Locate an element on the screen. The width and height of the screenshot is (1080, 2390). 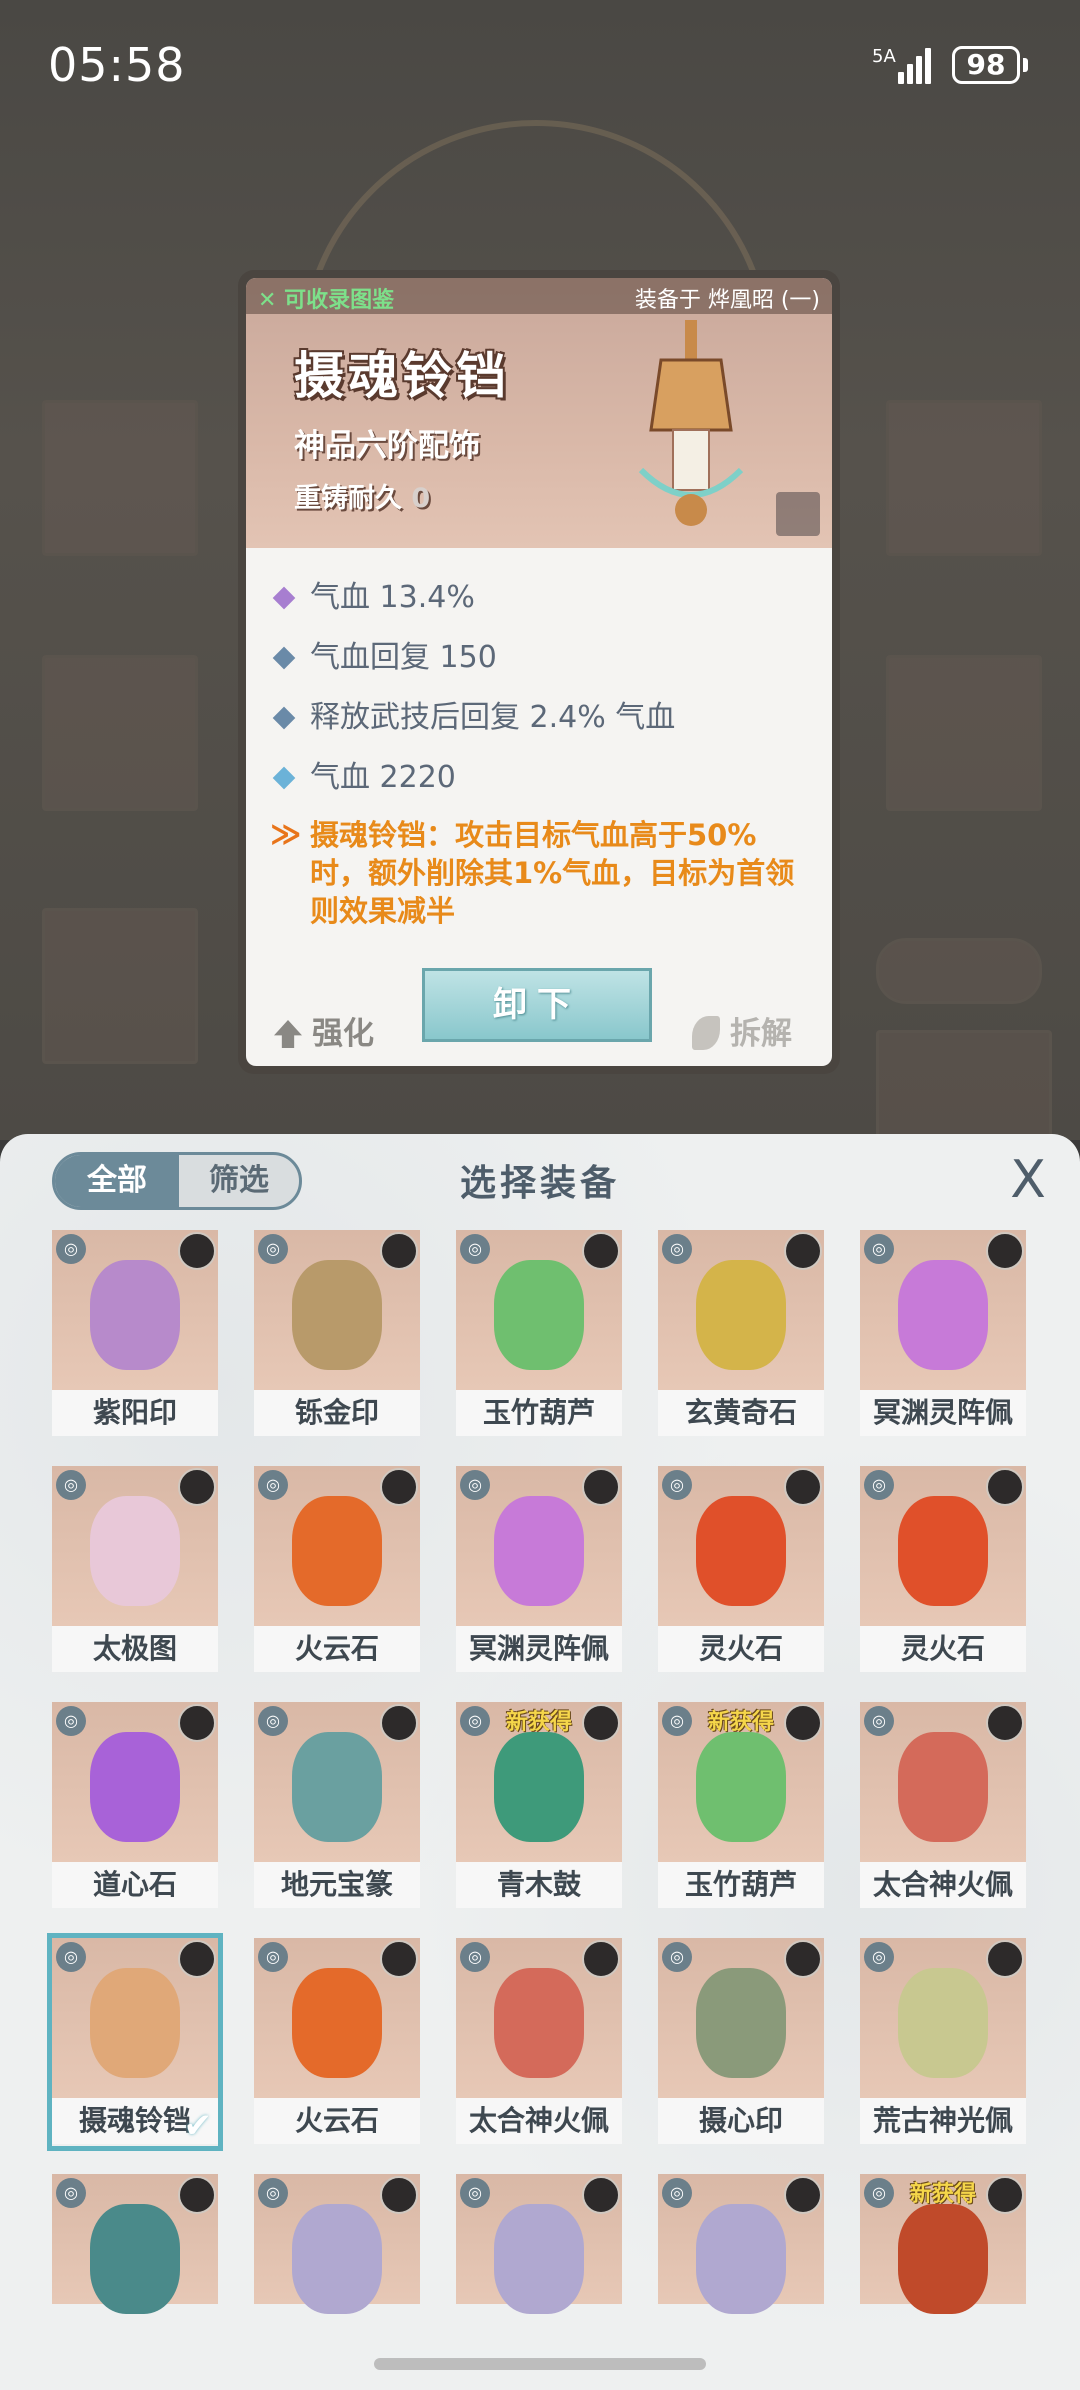
battery-icon: 98 is located at coordinates (986, 65).